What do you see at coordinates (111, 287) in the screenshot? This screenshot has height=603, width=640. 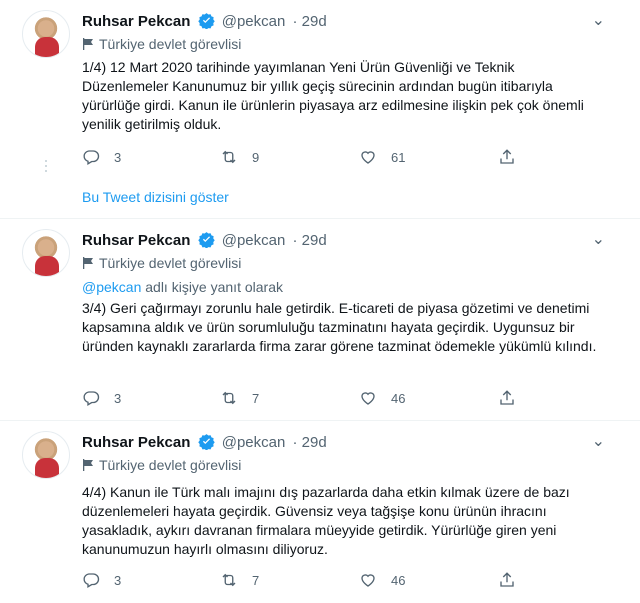 I see `replying-mention-link: @pekcan` at bounding box center [111, 287].